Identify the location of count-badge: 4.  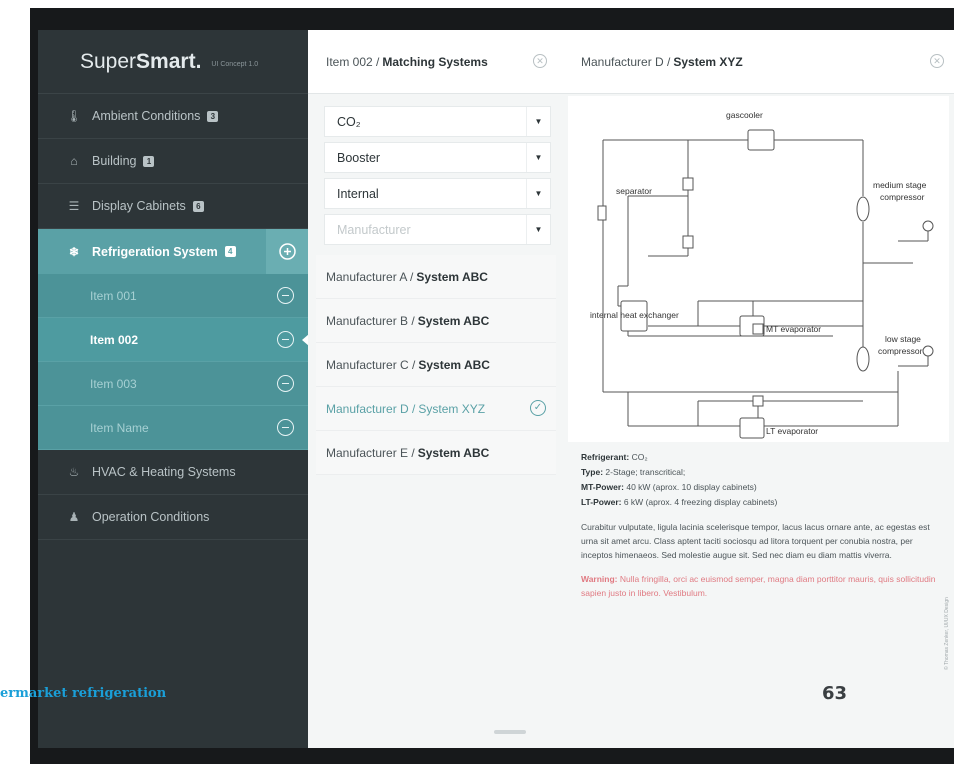
(230, 251).